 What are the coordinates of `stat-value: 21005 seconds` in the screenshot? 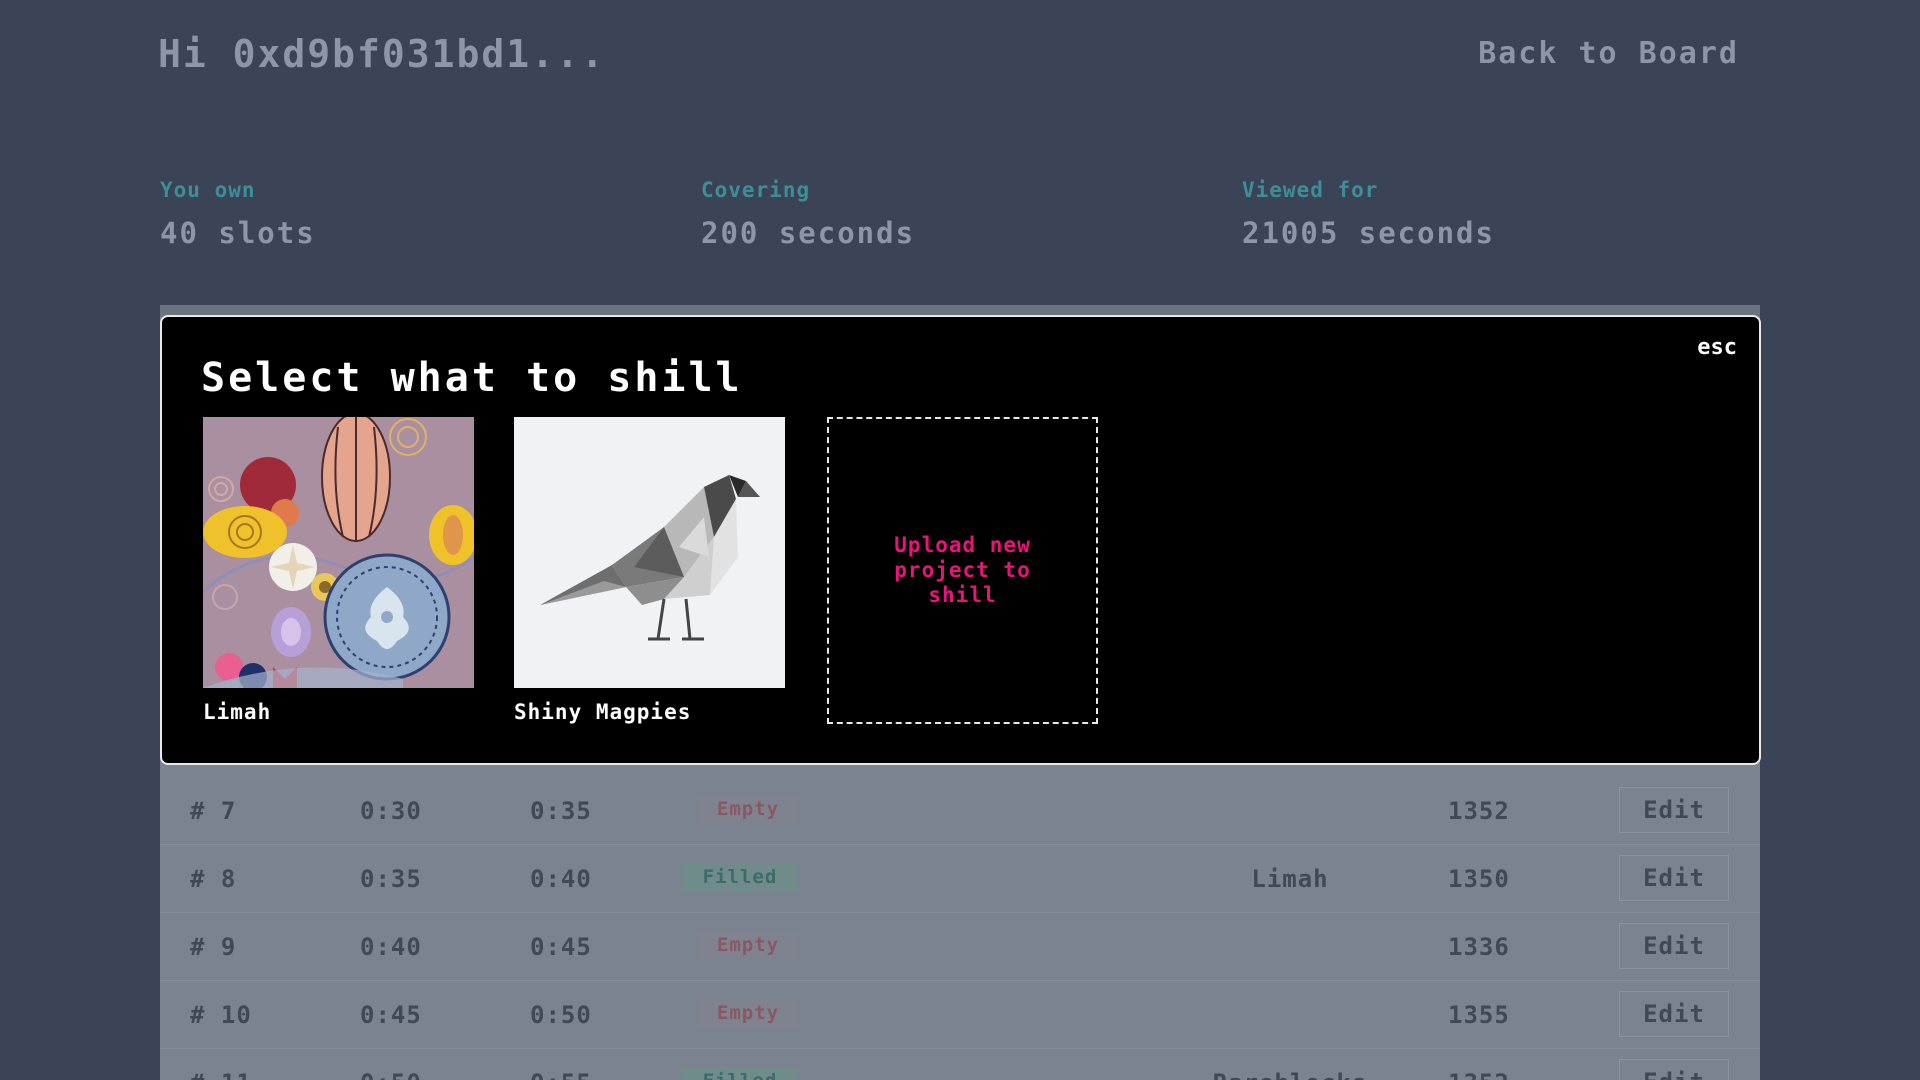 It's located at (1368, 233).